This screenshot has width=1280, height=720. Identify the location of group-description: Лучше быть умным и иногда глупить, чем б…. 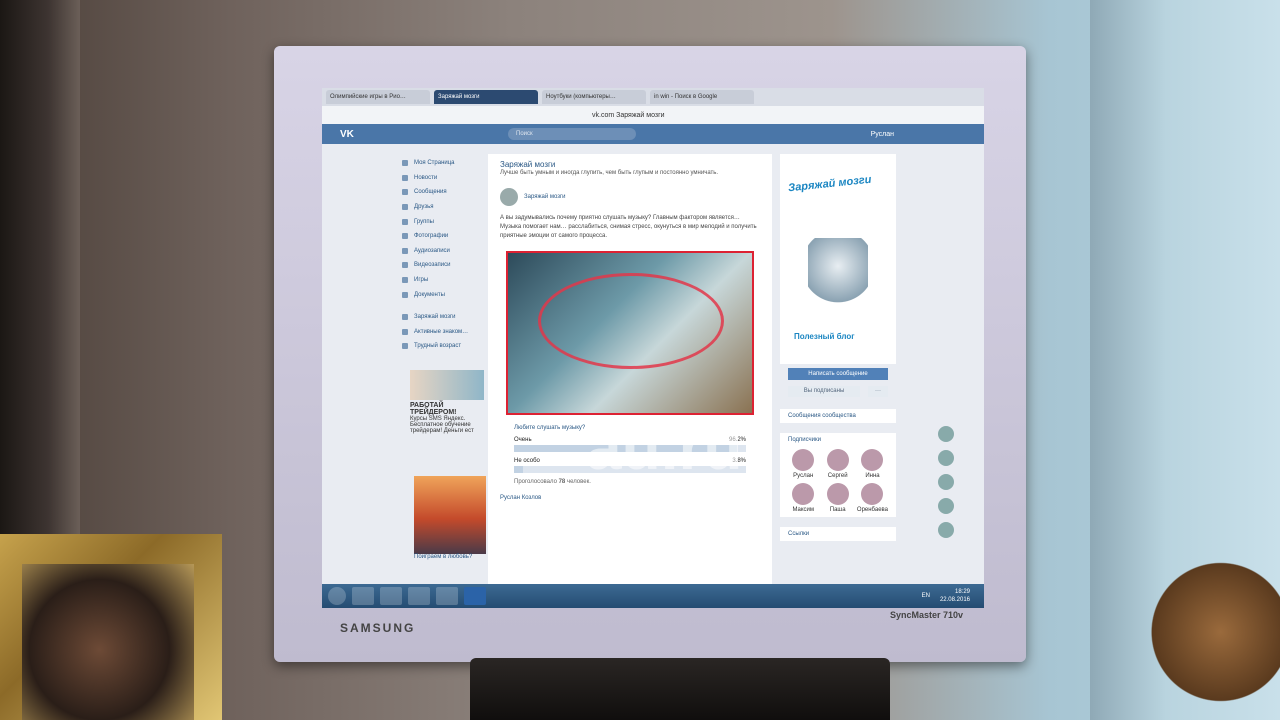
(609, 173).